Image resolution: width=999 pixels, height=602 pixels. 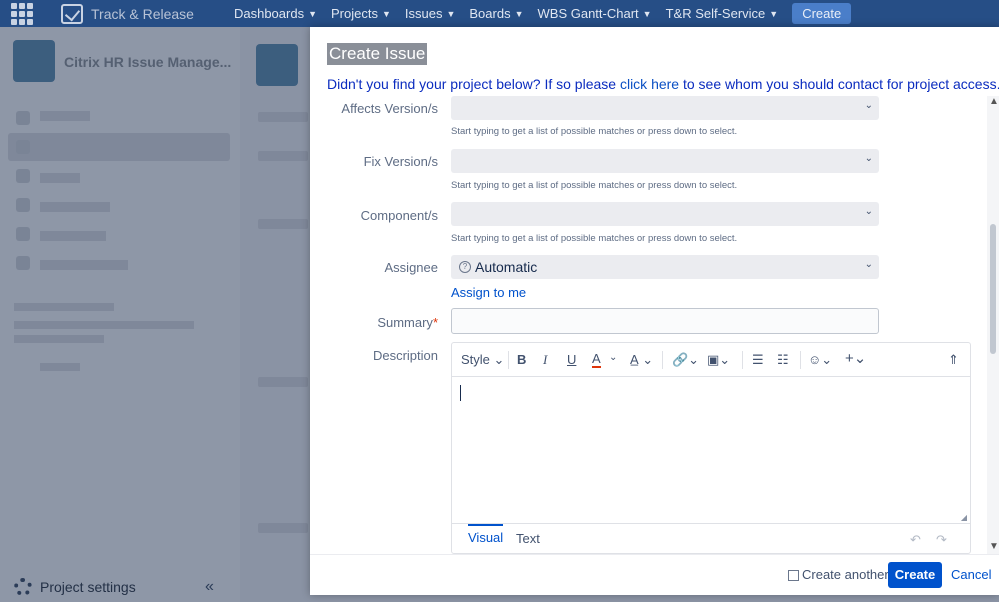 I want to click on undo-icon: ↶, so click(x=915, y=540).